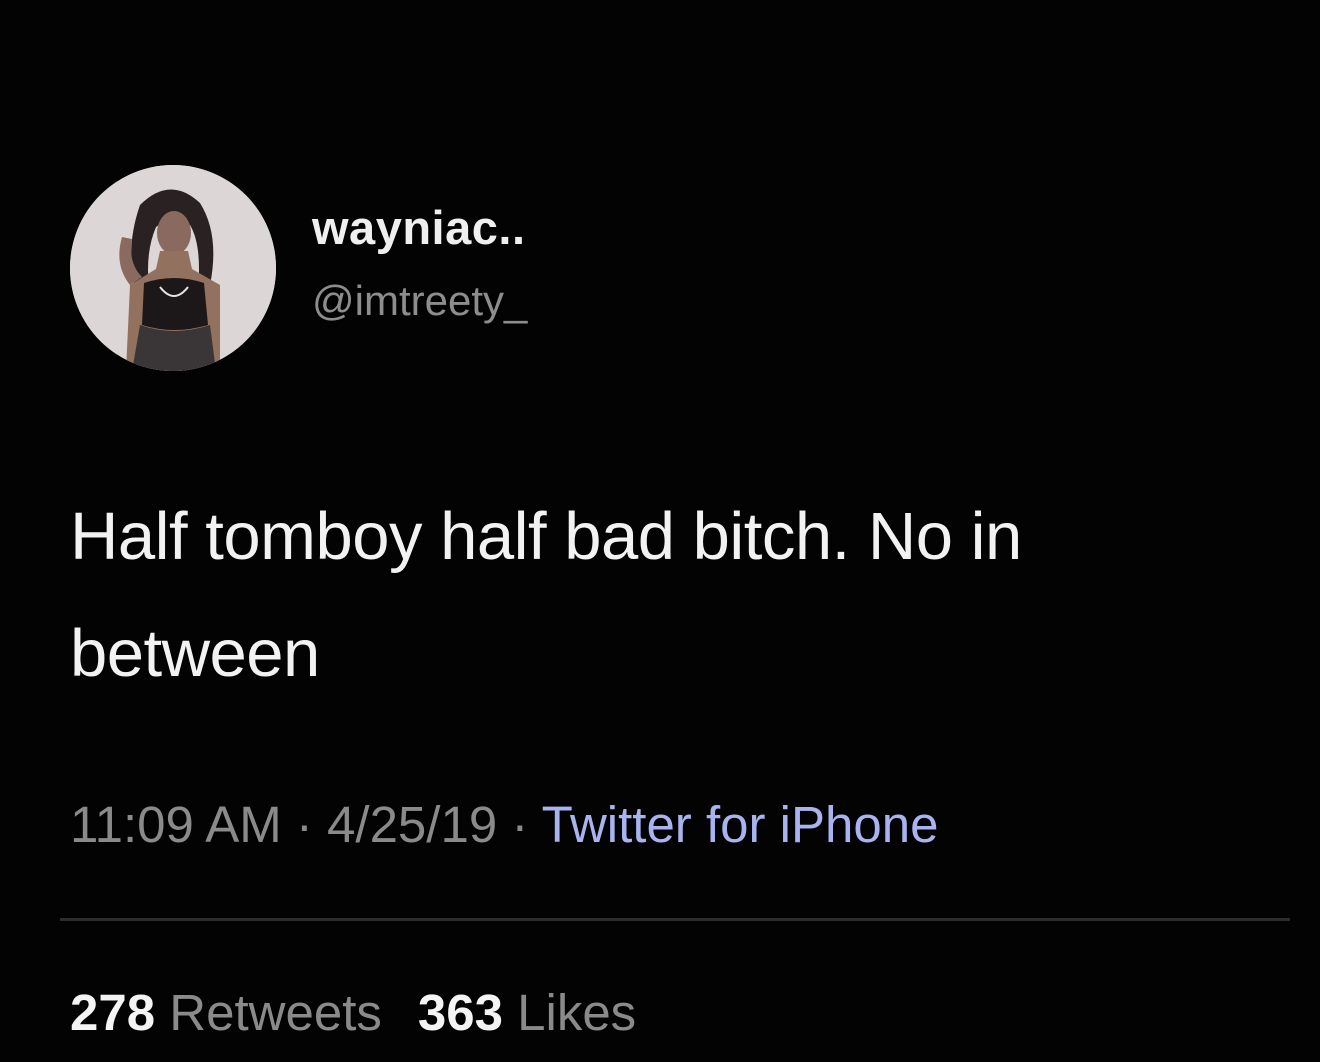 The width and height of the screenshot is (1320, 1062). I want to click on retweets-stat: 278 Retweets, so click(226, 1012).